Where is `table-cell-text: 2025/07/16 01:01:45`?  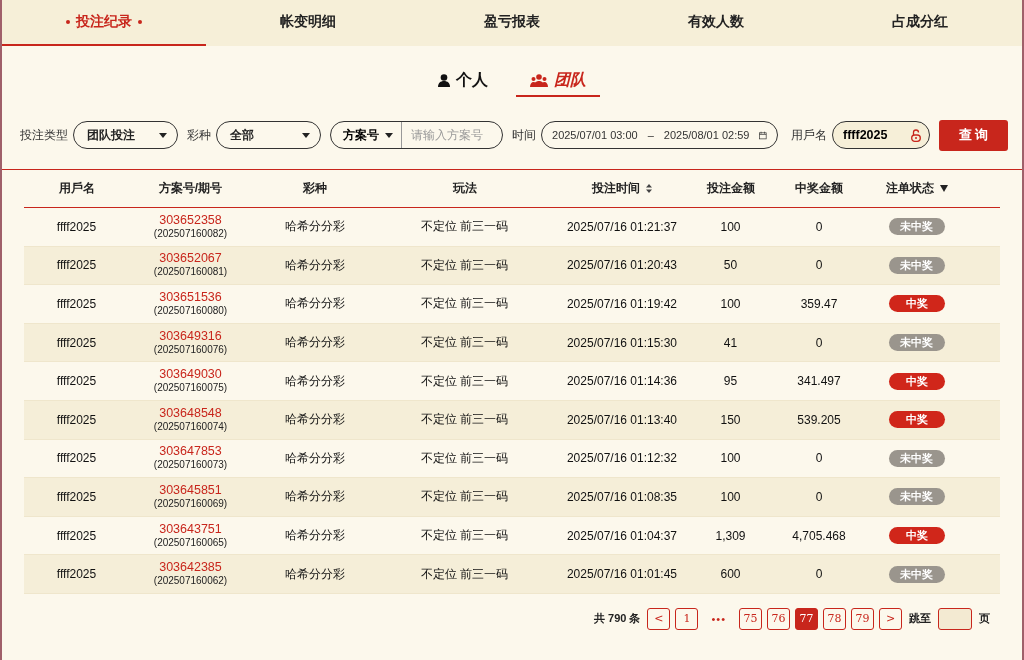
table-cell-text: 2025/07/16 01:01:45 is located at coordinates (622, 574).